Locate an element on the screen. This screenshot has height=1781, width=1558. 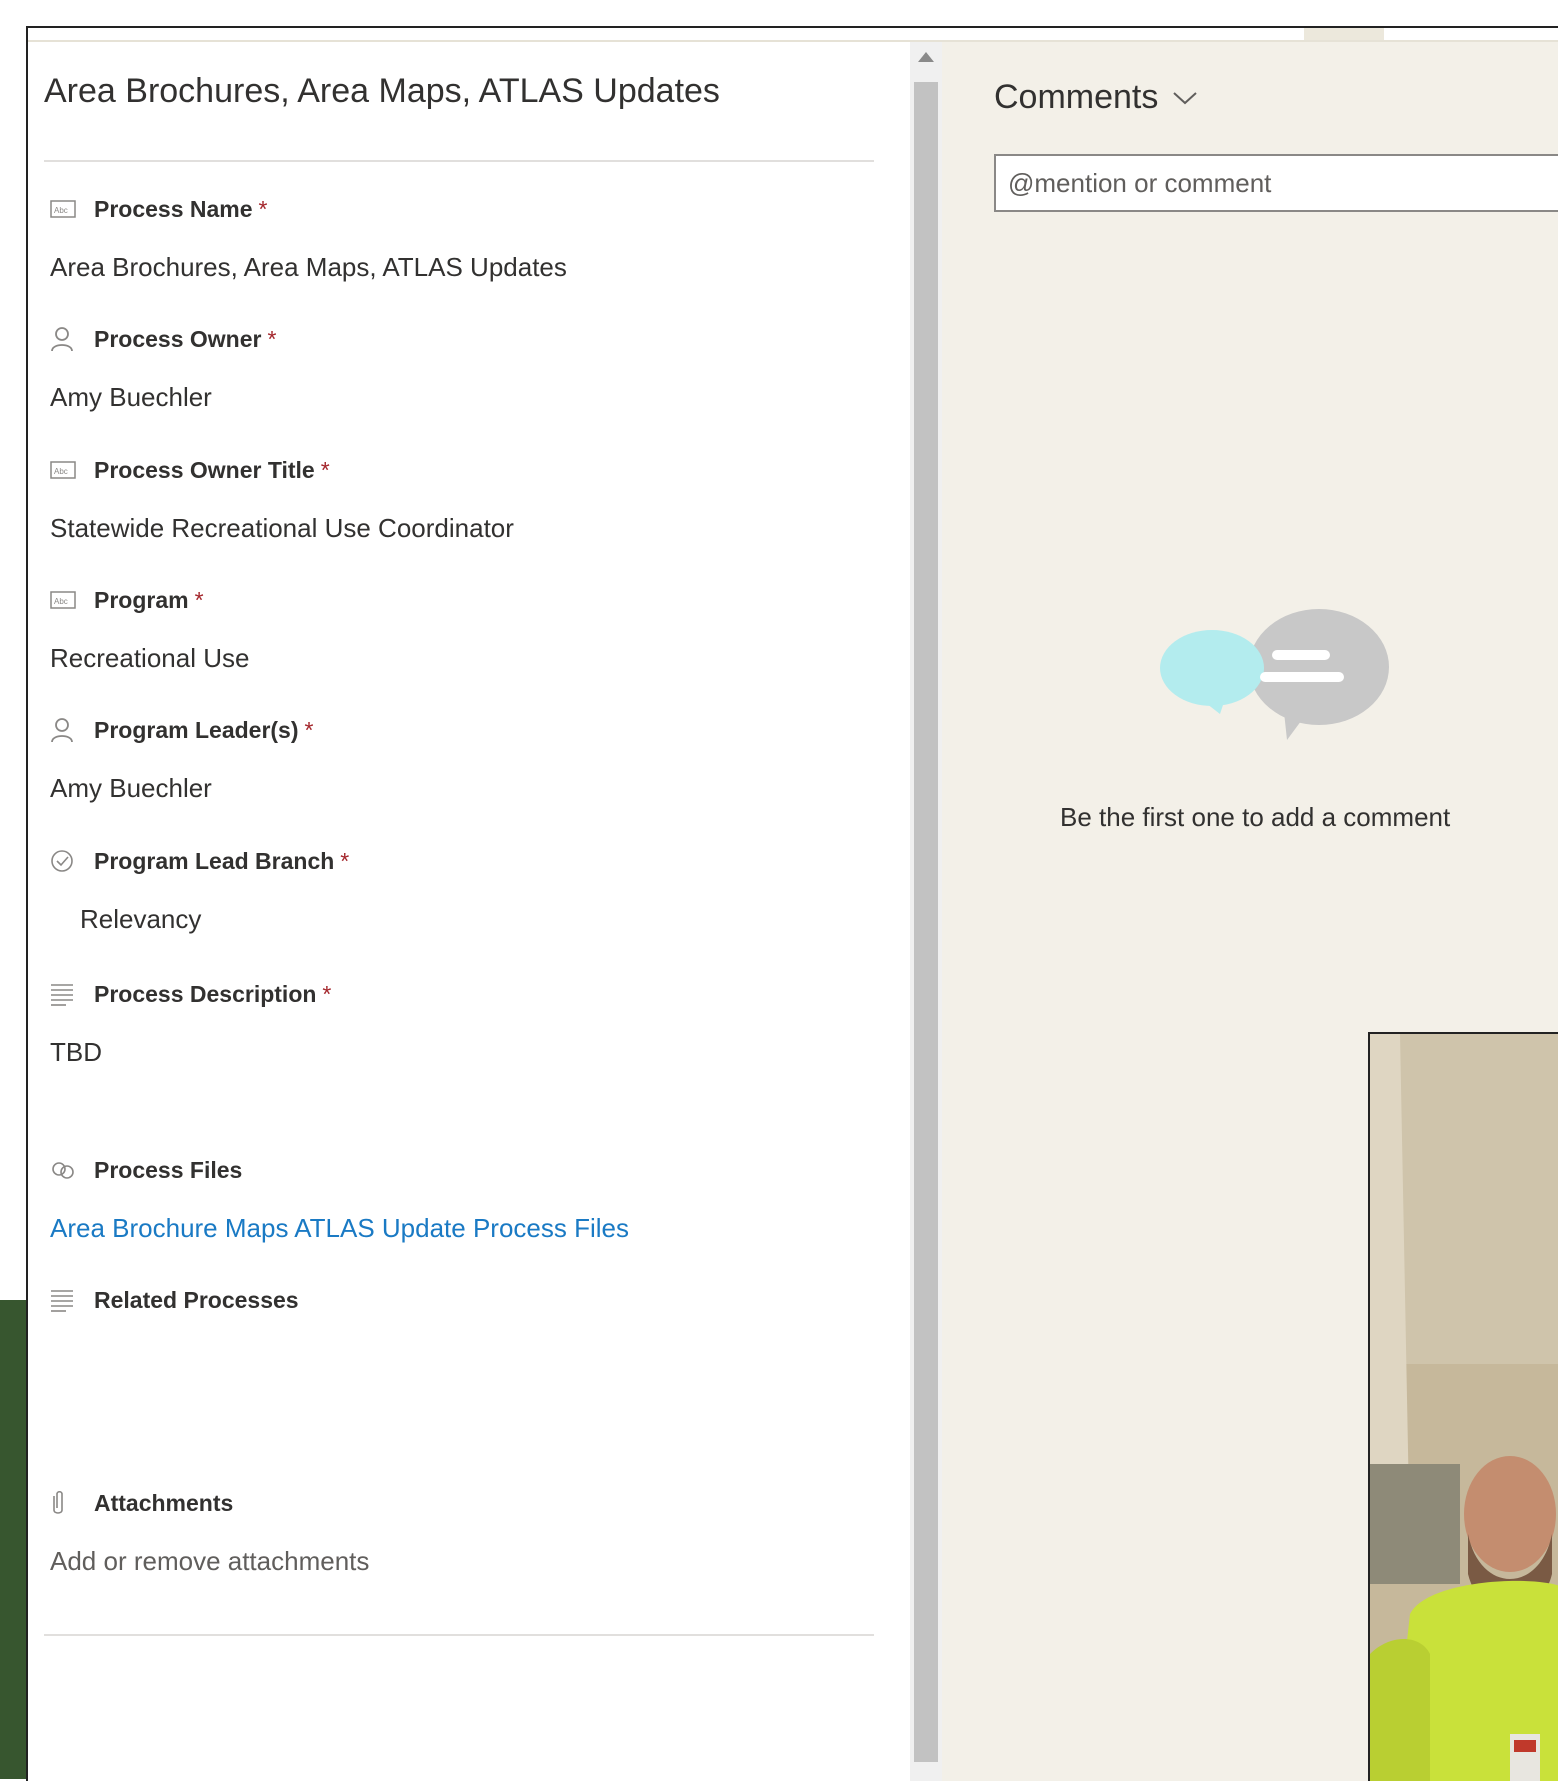
comments-empty-illustration-icon is located at coordinates (1274, 674).